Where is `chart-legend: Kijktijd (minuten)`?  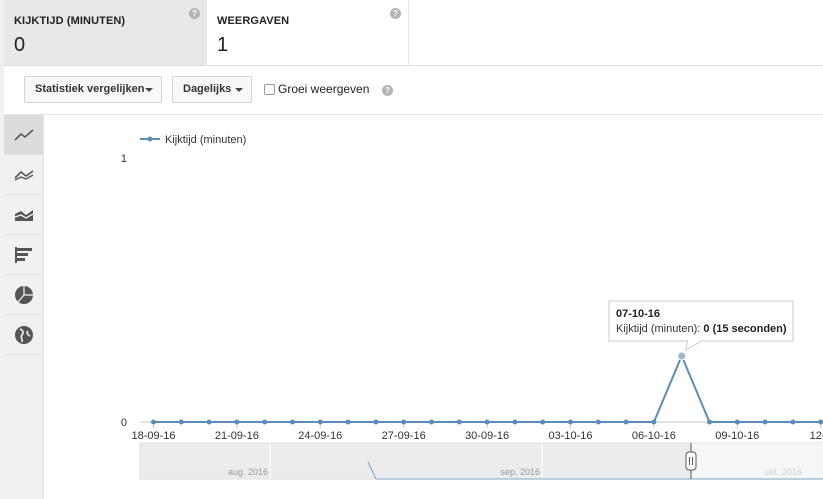
chart-legend: Kijktijd (minuten) is located at coordinates (193, 140).